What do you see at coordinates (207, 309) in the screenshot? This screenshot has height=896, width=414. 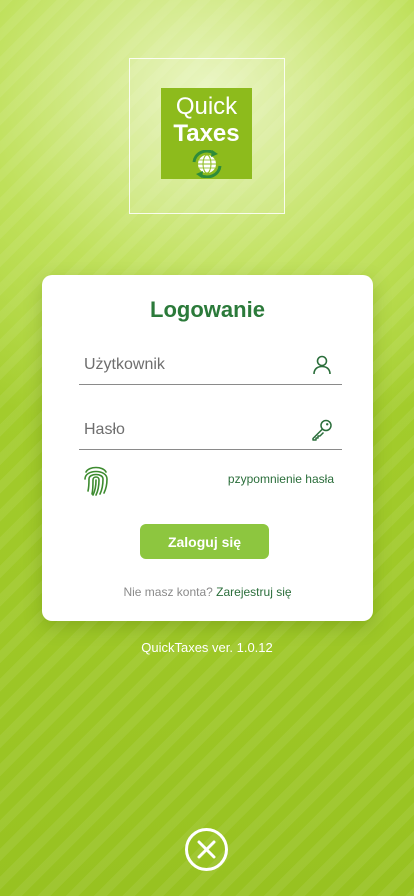 I see `login-title: Logowanie` at bounding box center [207, 309].